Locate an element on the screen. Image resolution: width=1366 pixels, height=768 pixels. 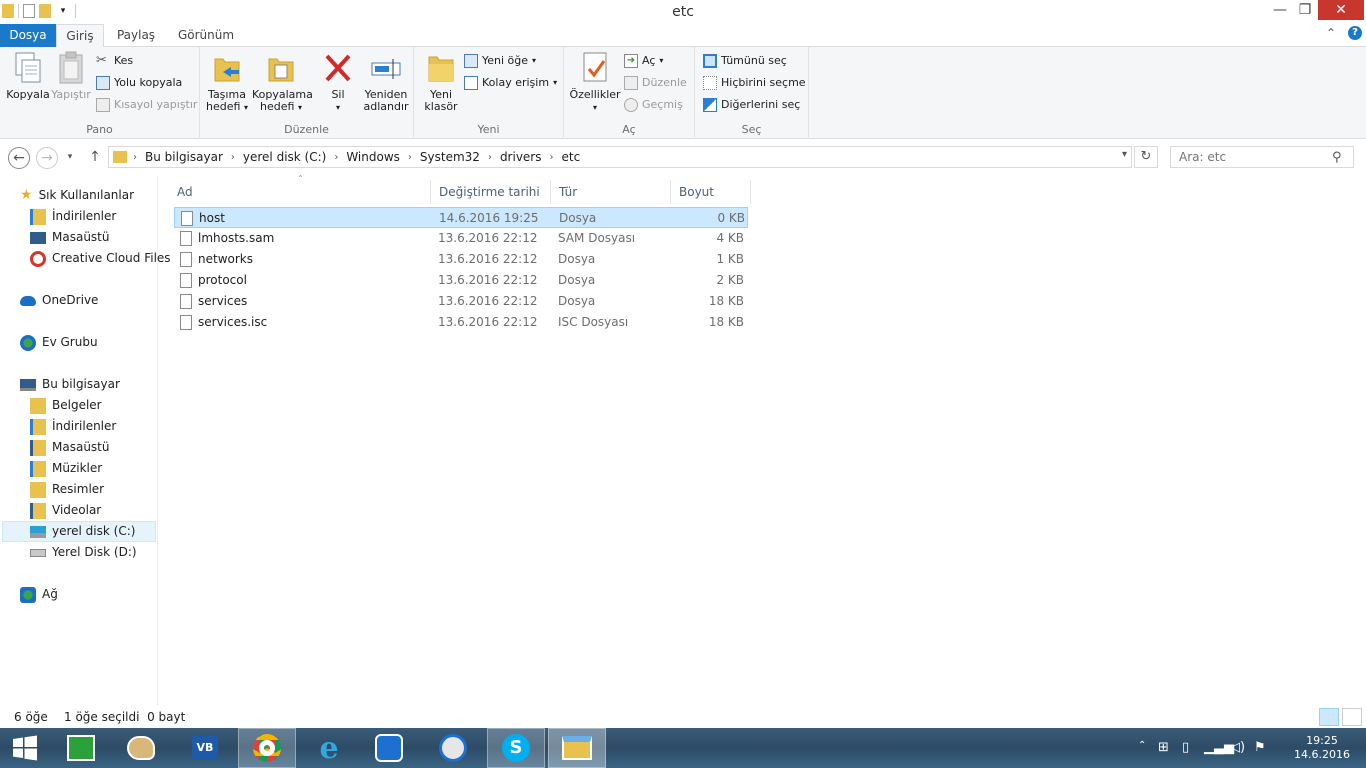
back-button: ← is located at coordinates (19, 158).